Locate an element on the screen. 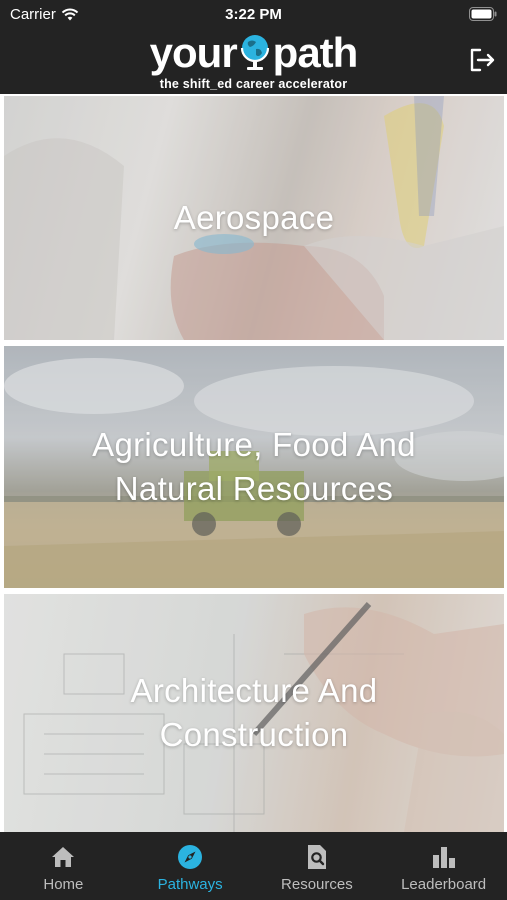 This screenshot has width=507, height=900. home-icon is located at coordinates (63, 857).